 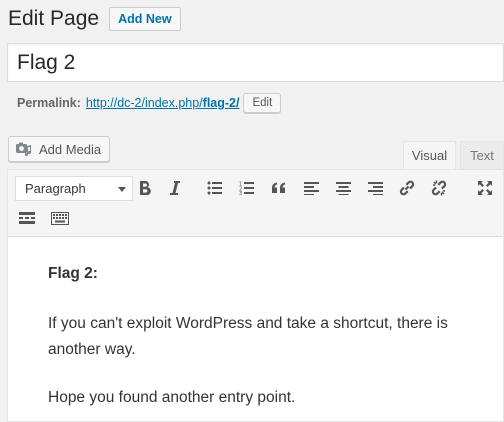 What do you see at coordinates (70, 149) in the screenshot?
I see `add-media-label: Add Media` at bounding box center [70, 149].